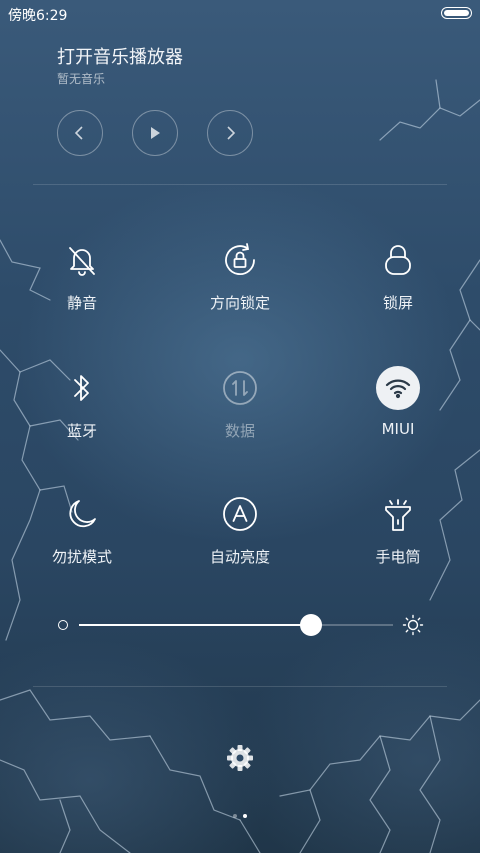 The width and height of the screenshot is (480, 853). Describe the element at coordinates (398, 557) in the screenshot. I see `toggle-label: 手电筒` at that location.